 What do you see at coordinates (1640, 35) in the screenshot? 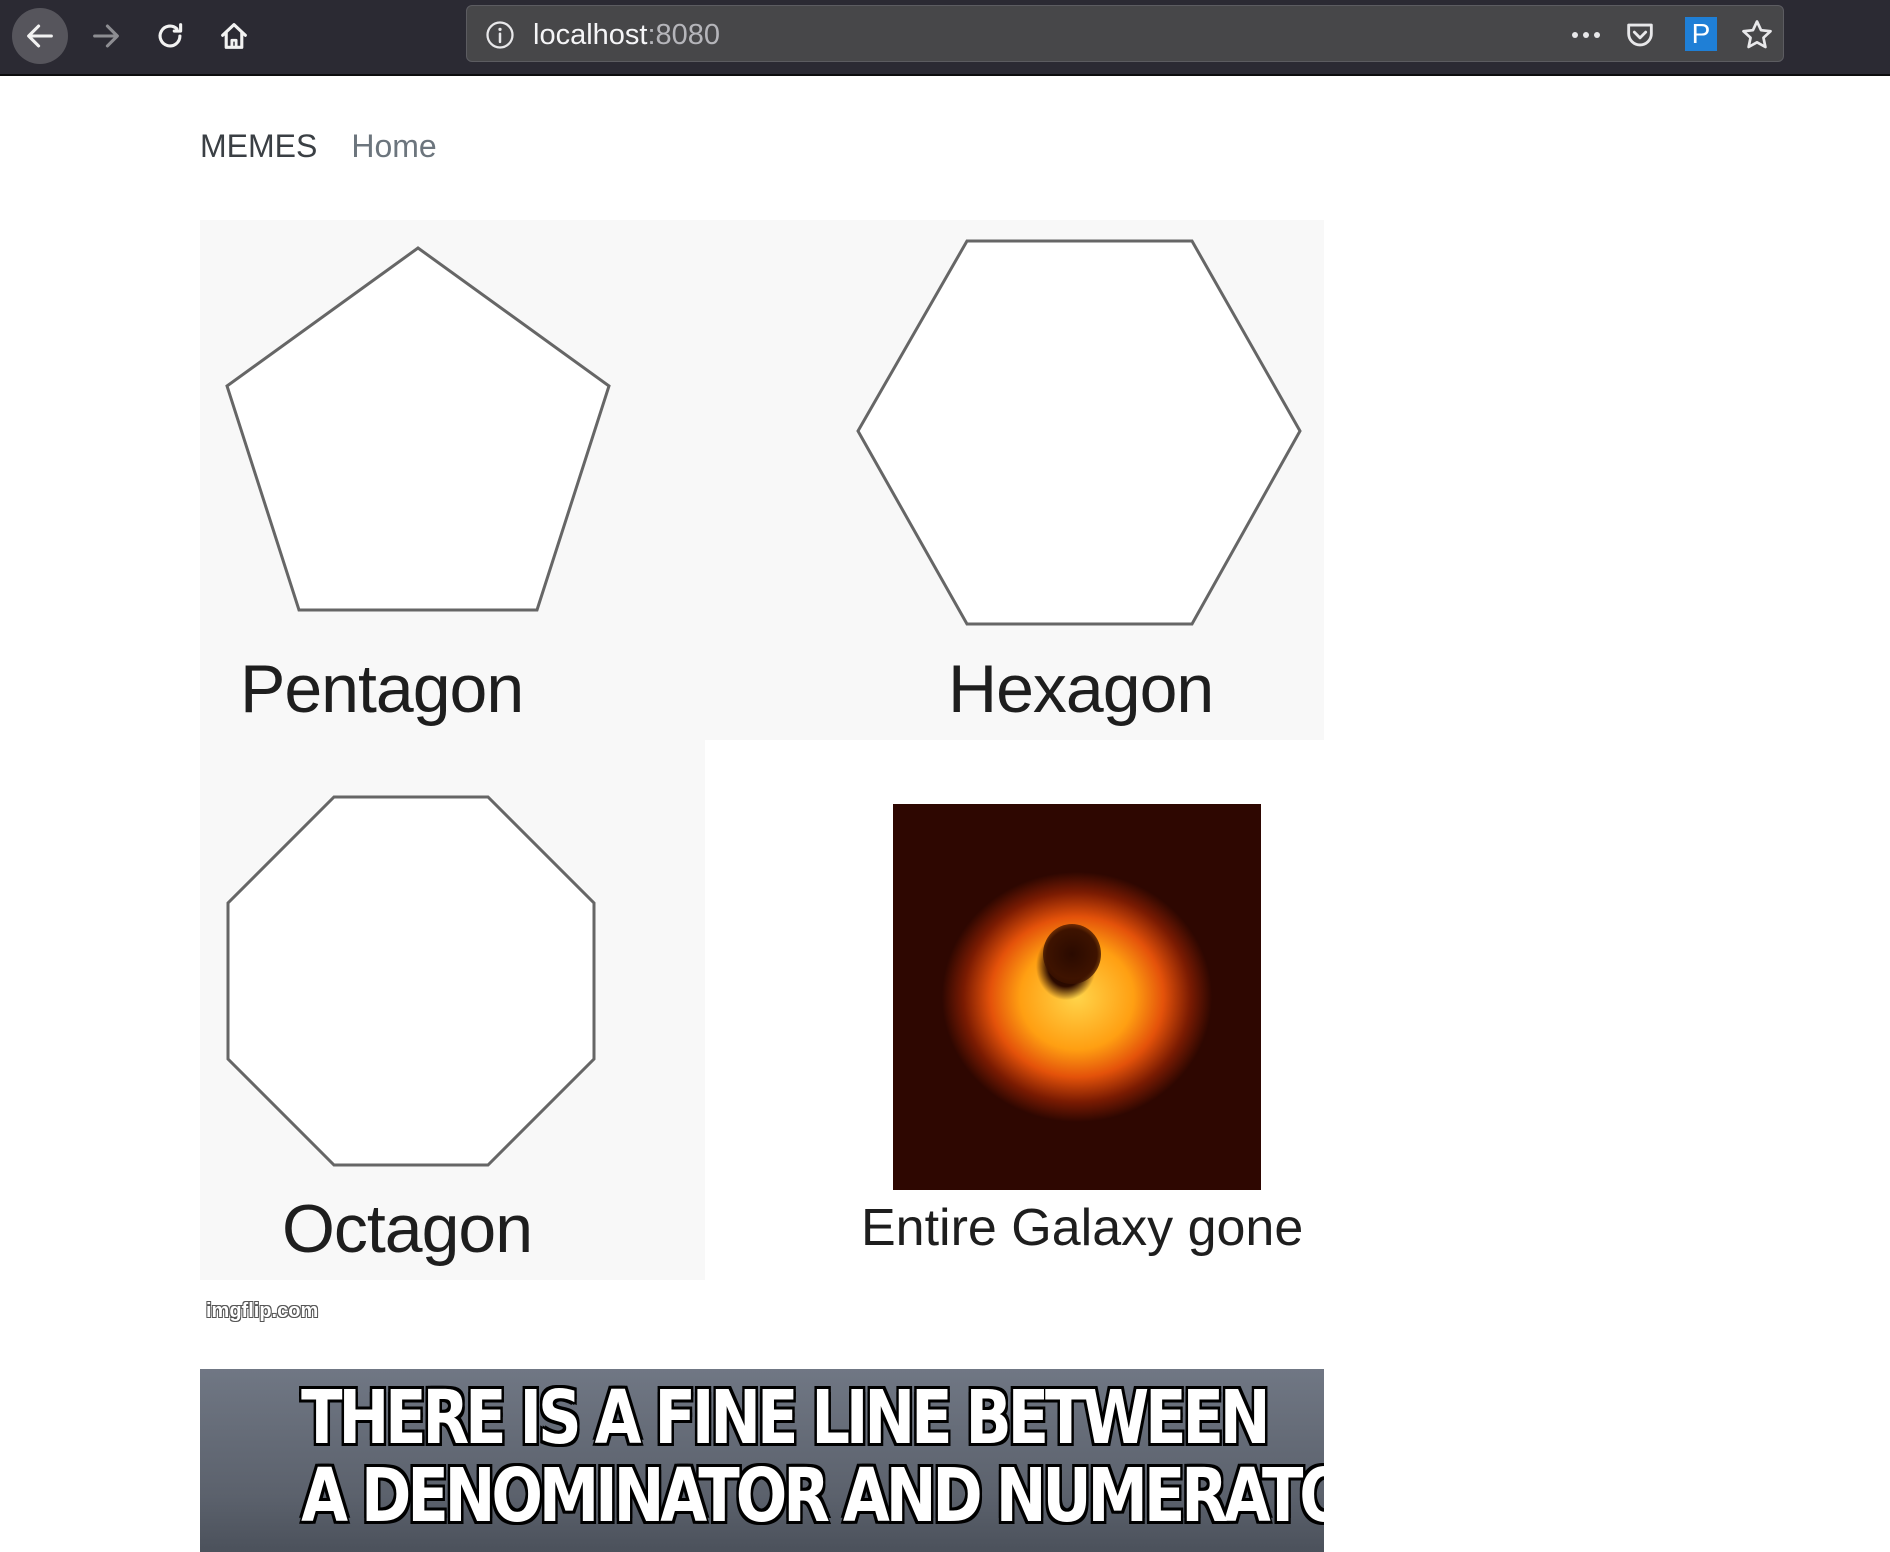
I see `pocket-icon` at bounding box center [1640, 35].